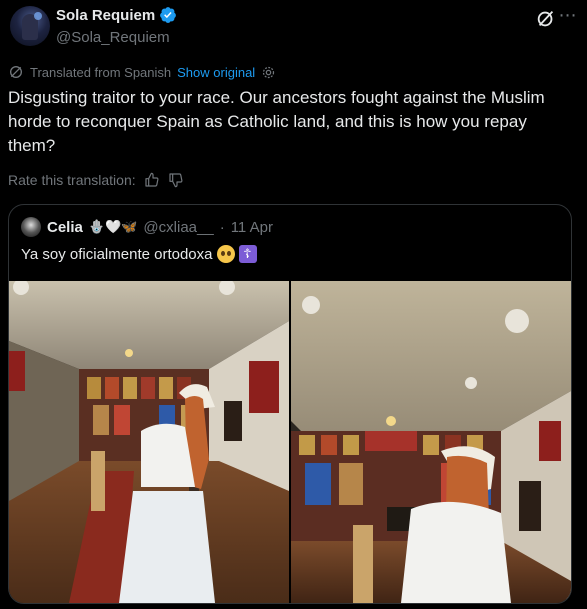 The width and height of the screenshot is (587, 609). I want to click on quoted-handle: @cxliaa__, so click(178, 227).